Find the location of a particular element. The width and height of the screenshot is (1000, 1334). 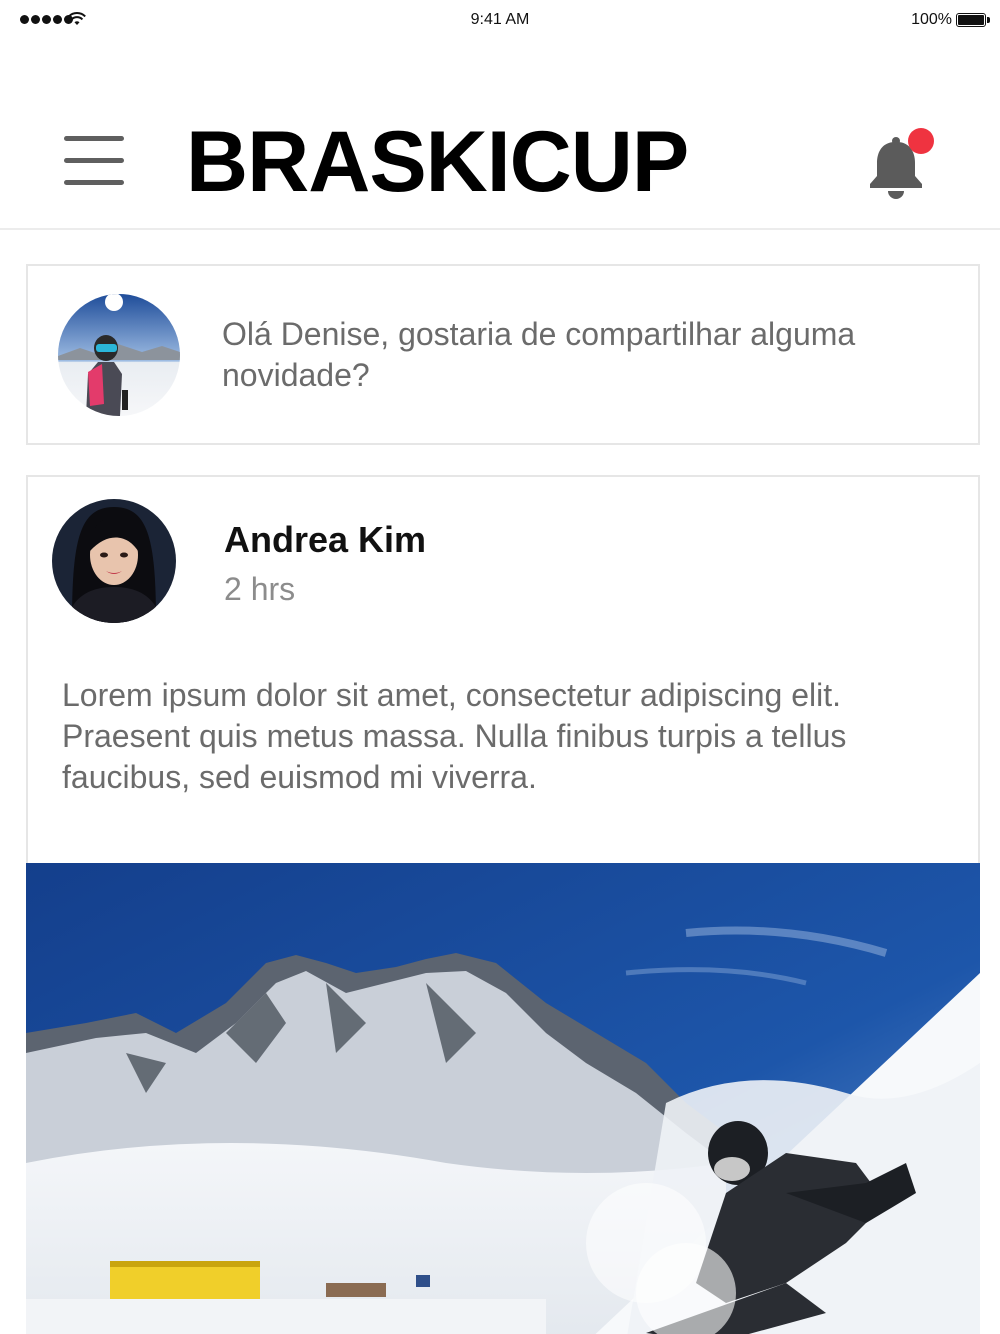

app-title: BRASKICUP is located at coordinates (437, 162).